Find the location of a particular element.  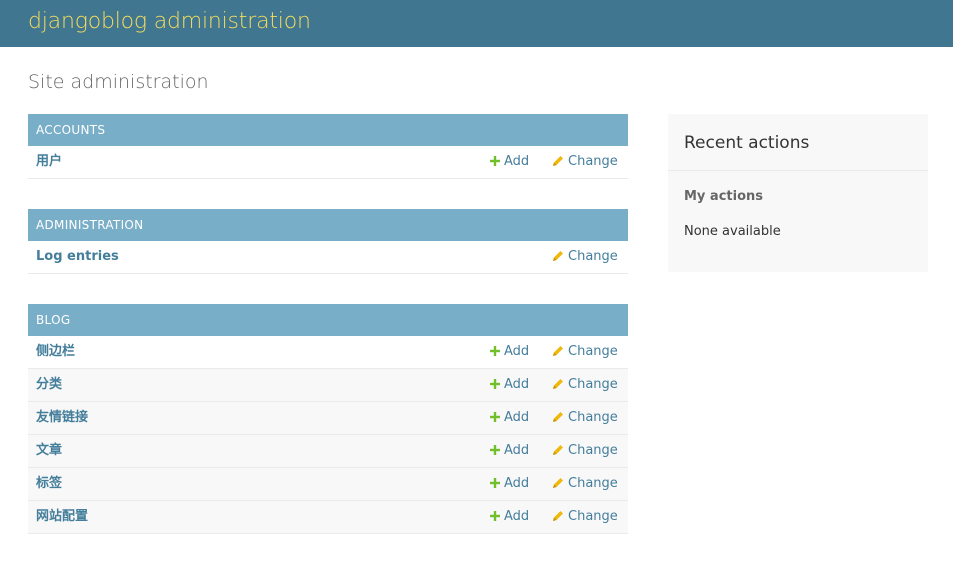

model-link-category: 分类 is located at coordinates (49, 385).